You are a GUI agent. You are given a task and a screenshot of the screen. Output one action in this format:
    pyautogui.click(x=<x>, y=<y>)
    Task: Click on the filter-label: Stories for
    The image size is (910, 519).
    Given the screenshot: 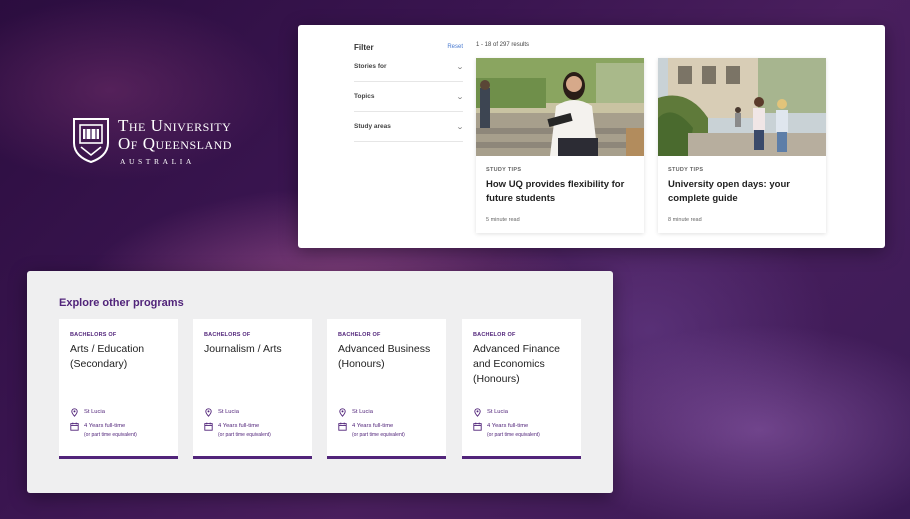 What is the action you would take?
    pyautogui.click(x=370, y=66)
    